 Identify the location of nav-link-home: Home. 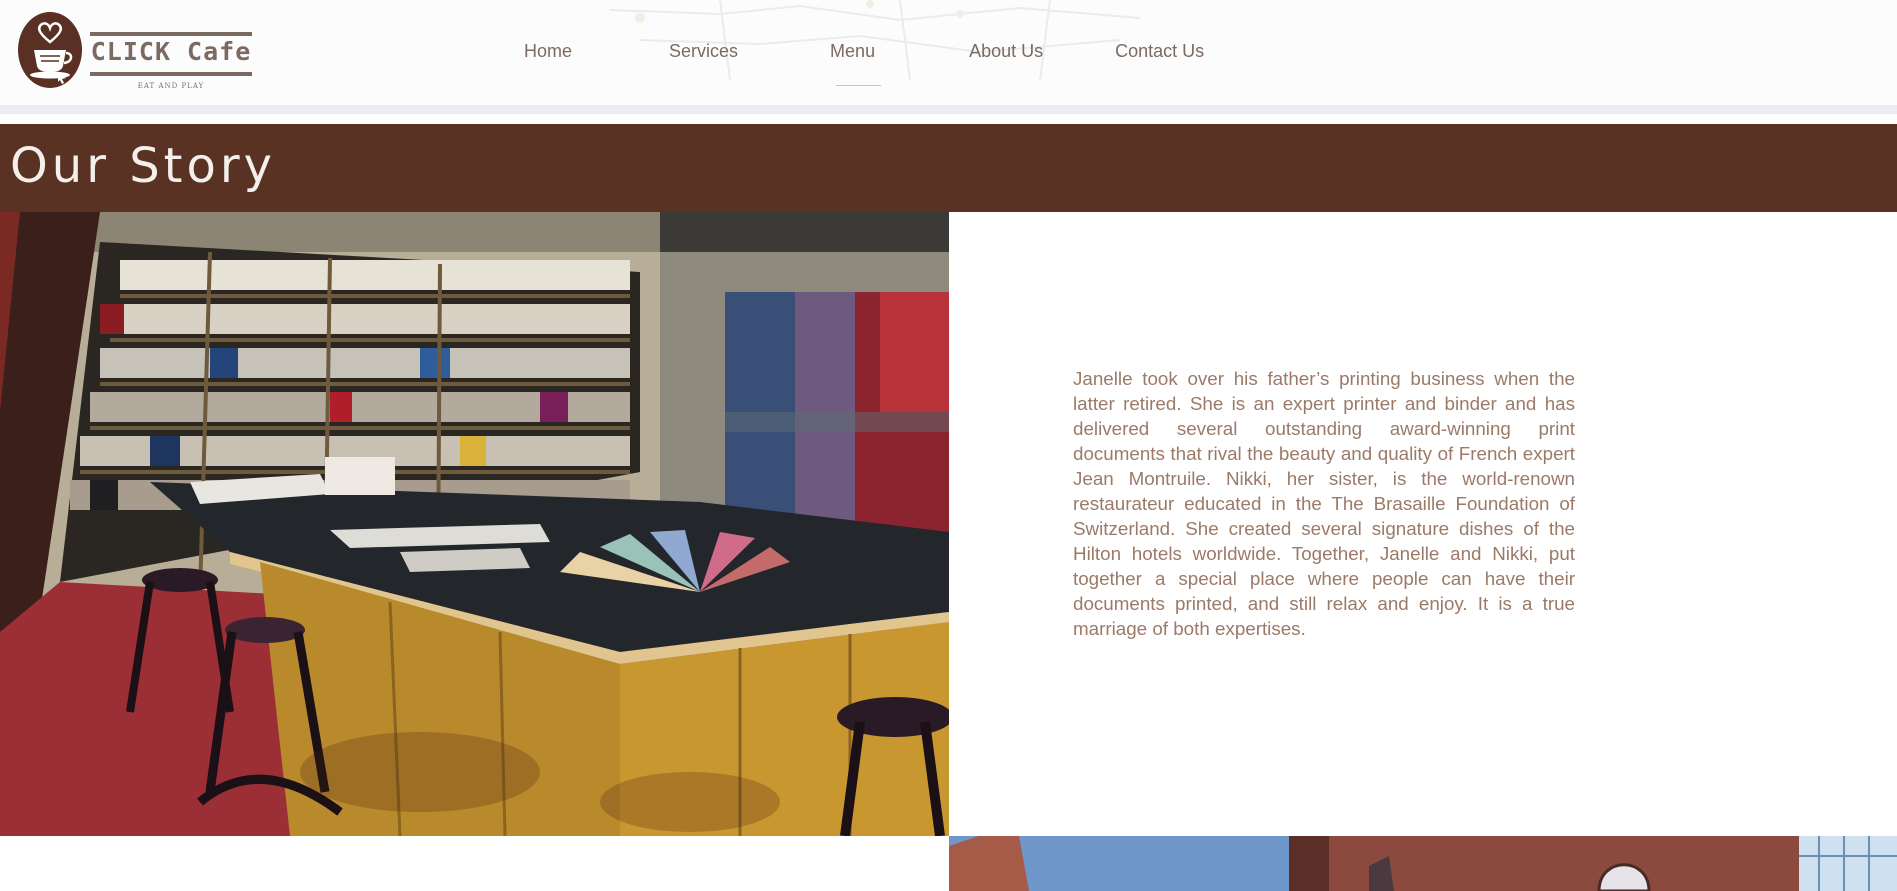
(548, 54).